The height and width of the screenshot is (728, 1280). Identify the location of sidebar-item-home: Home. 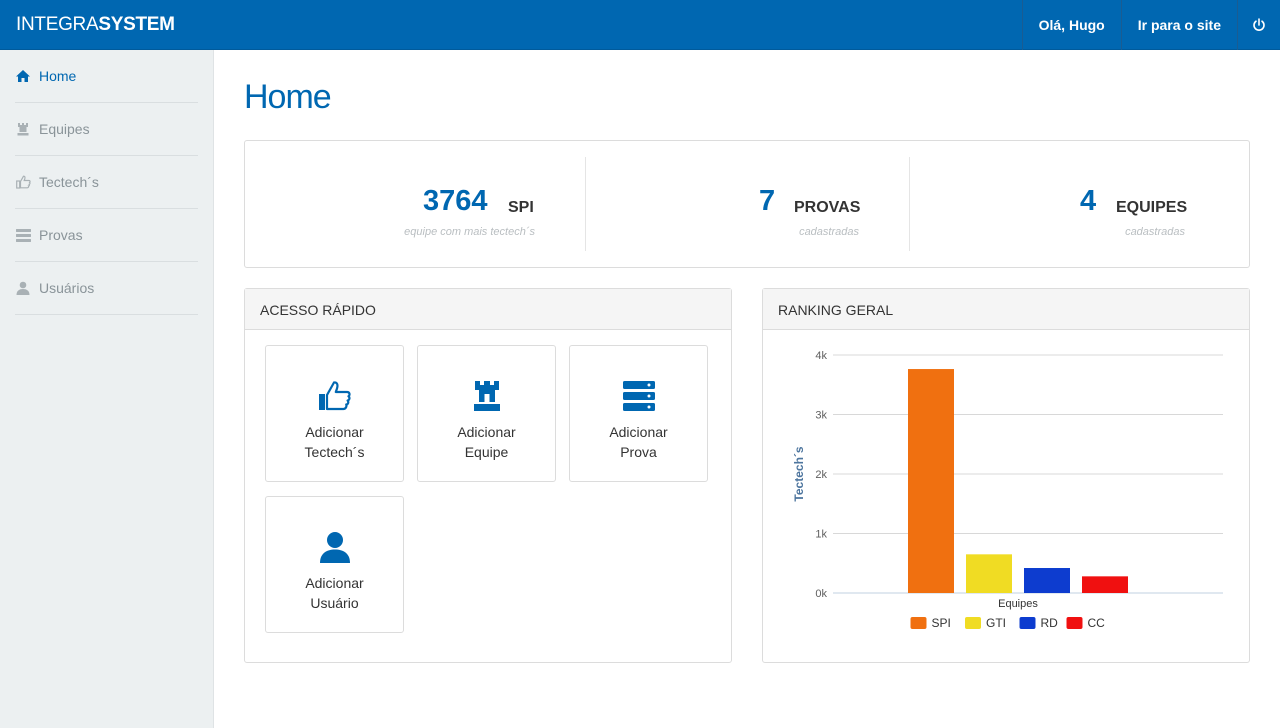
(106, 76).